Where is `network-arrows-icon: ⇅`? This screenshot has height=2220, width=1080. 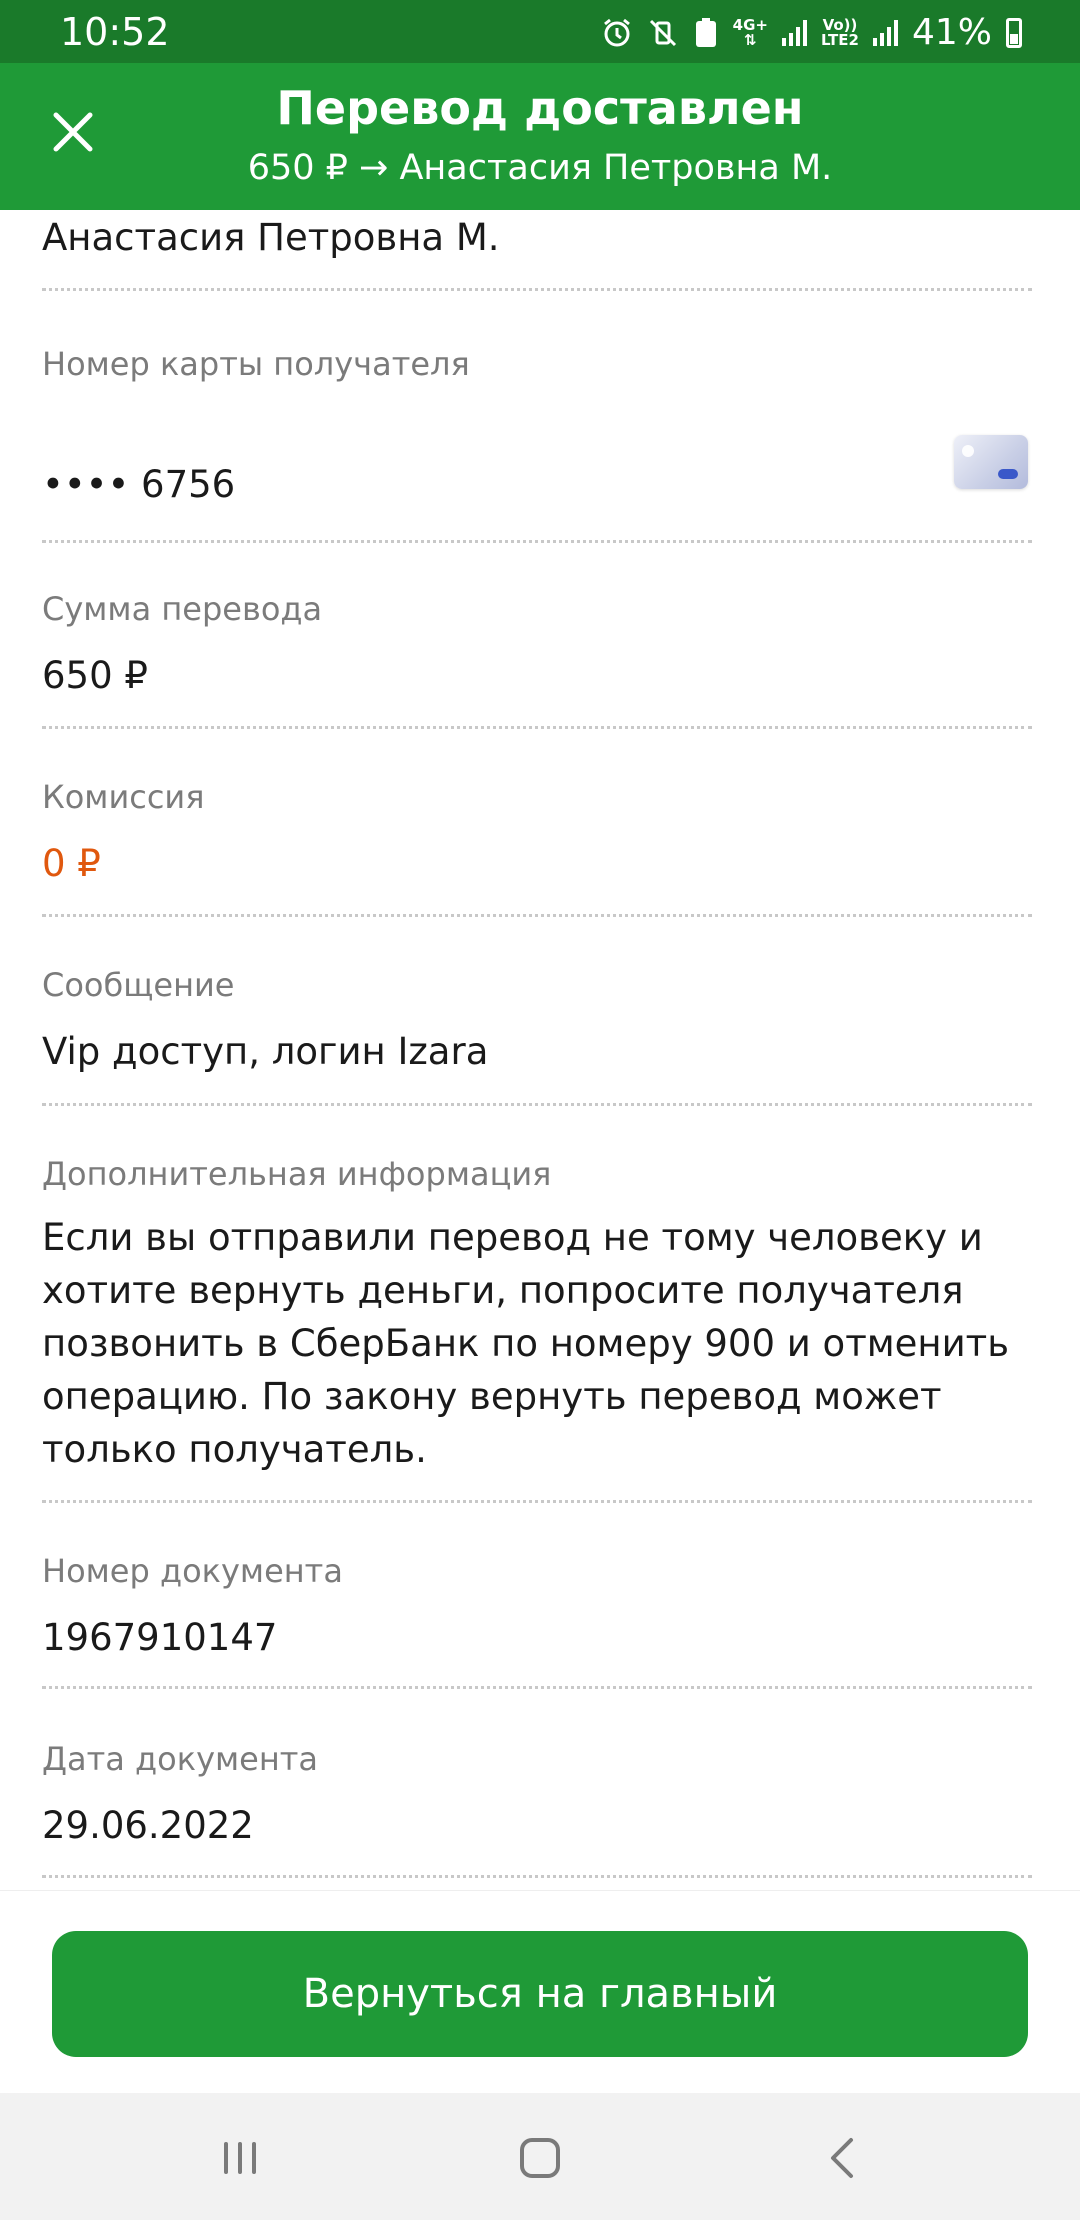 network-arrows-icon: ⇅ is located at coordinates (750, 39).